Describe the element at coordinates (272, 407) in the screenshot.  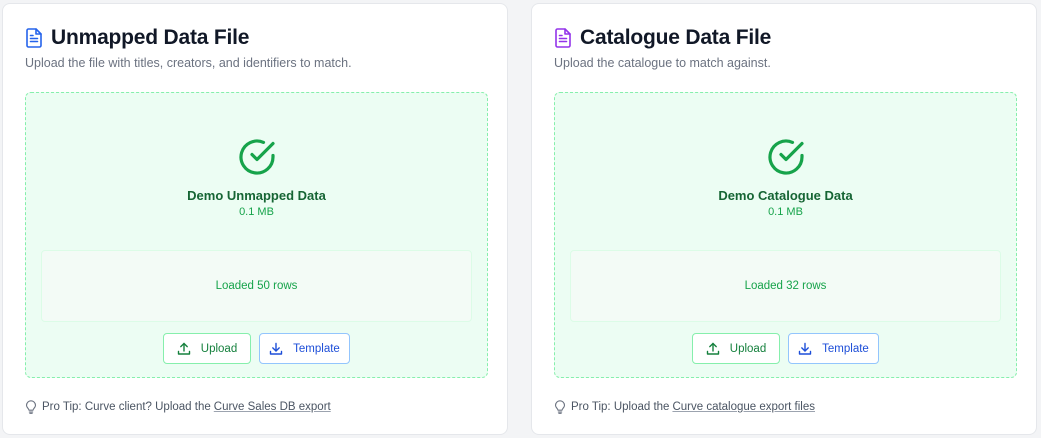
I see `pro-tip-link: Curve Sales DB export` at that location.